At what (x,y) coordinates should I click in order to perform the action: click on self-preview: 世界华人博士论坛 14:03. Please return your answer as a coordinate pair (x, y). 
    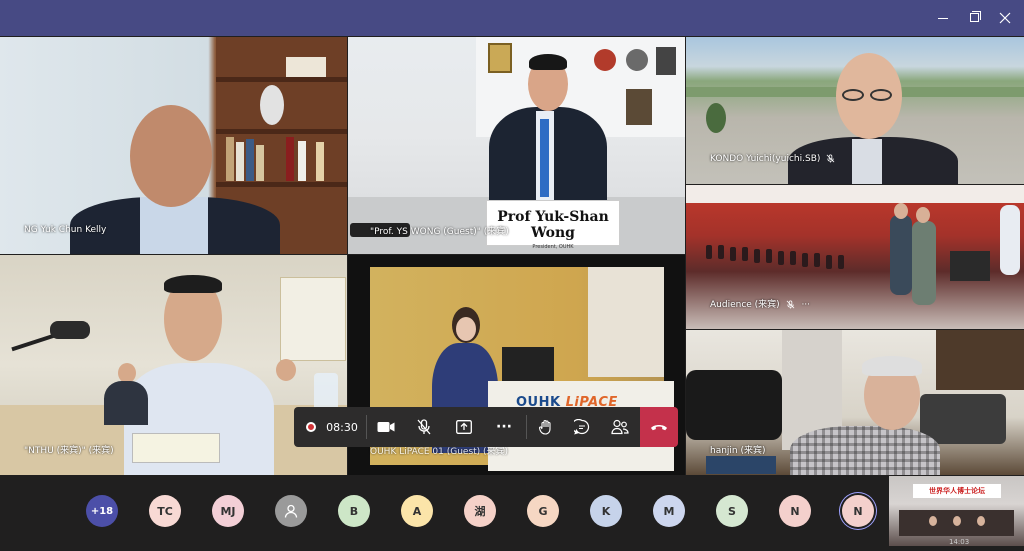
    Looking at the image, I should click on (956, 511).